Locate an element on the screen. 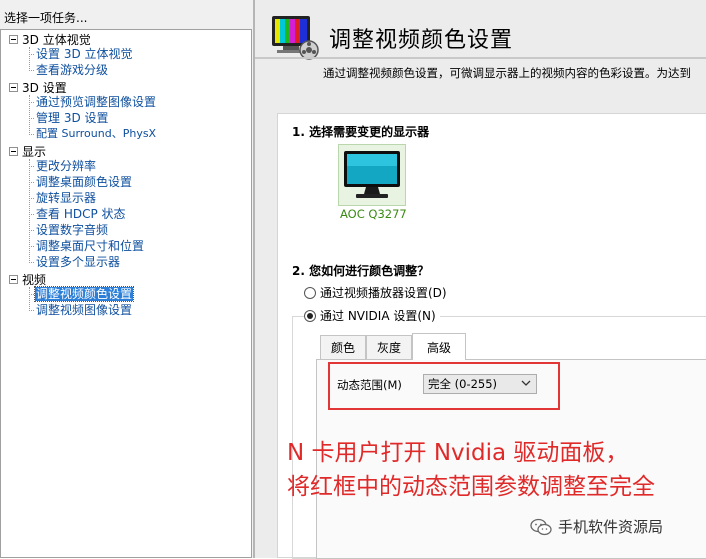 The height and width of the screenshot is (559, 706). tree-category-3d-stereo: 3D 立体视觉 is located at coordinates (50, 39).